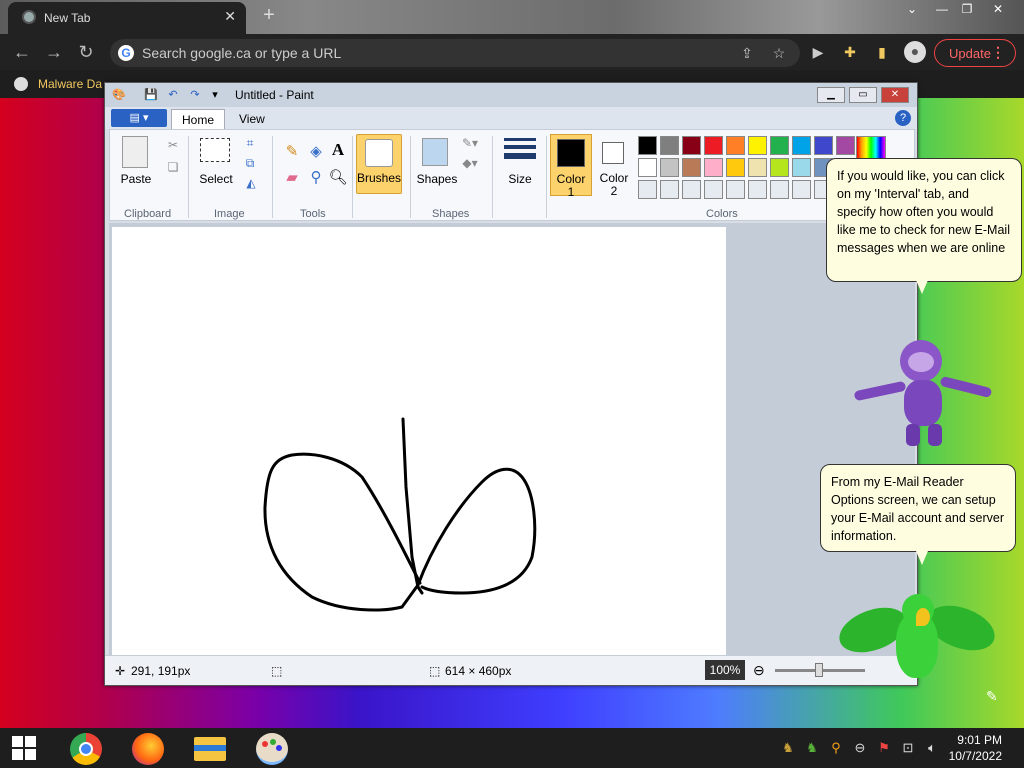  What do you see at coordinates (316, 177) in the screenshot?
I see `color-picker-icon: ⚲` at bounding box center [316, 177].